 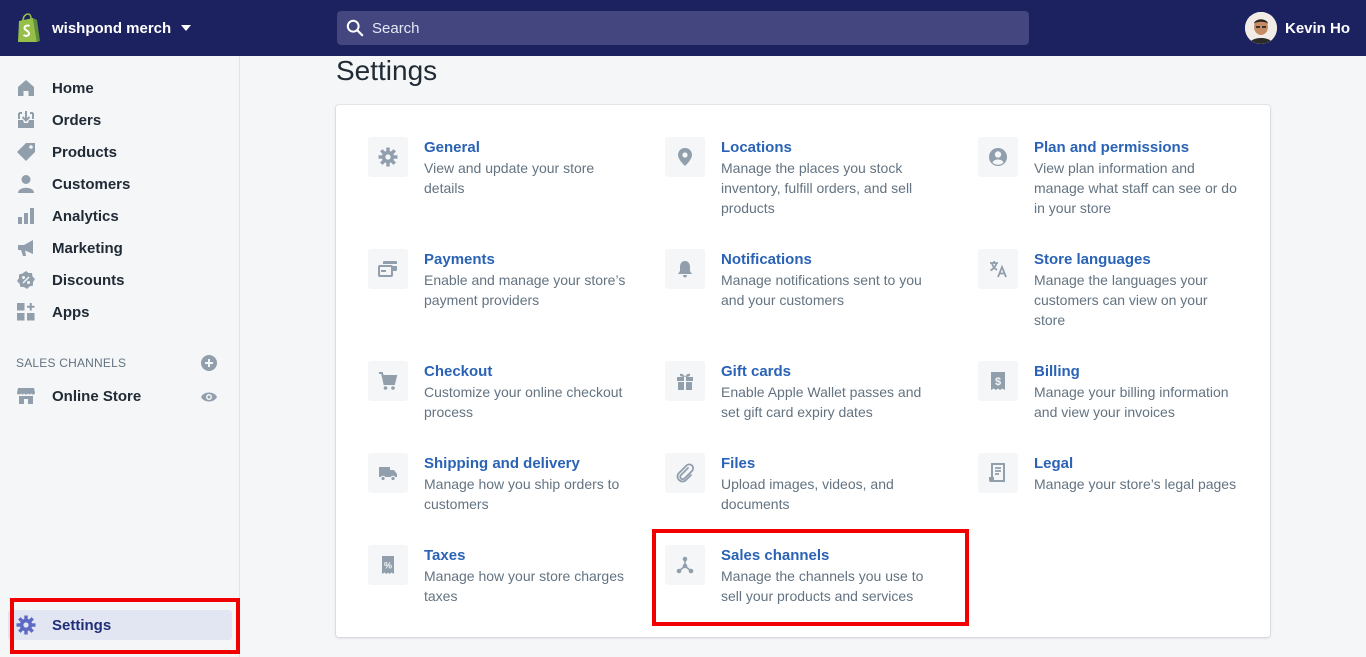 I want to click on setting-description: Manage how your store charges taxes, so click(x=524, y=586).